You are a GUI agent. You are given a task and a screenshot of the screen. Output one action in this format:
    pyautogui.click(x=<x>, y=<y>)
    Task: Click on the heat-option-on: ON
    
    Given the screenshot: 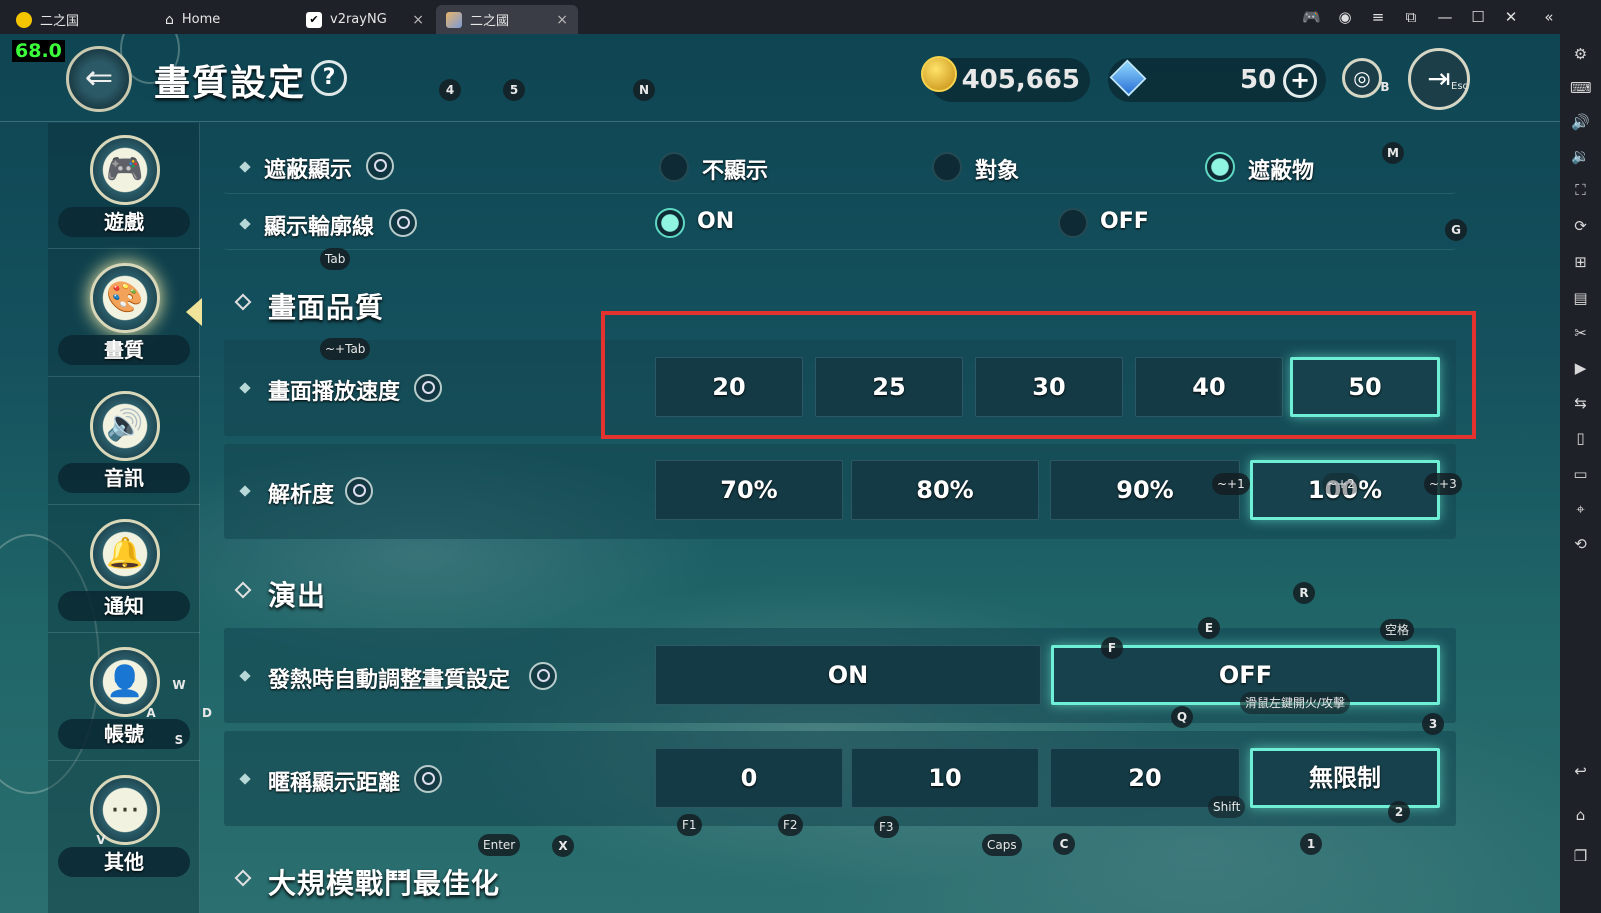 What is the action you would take?
    pyautogui.click(x=848, y=675)
    